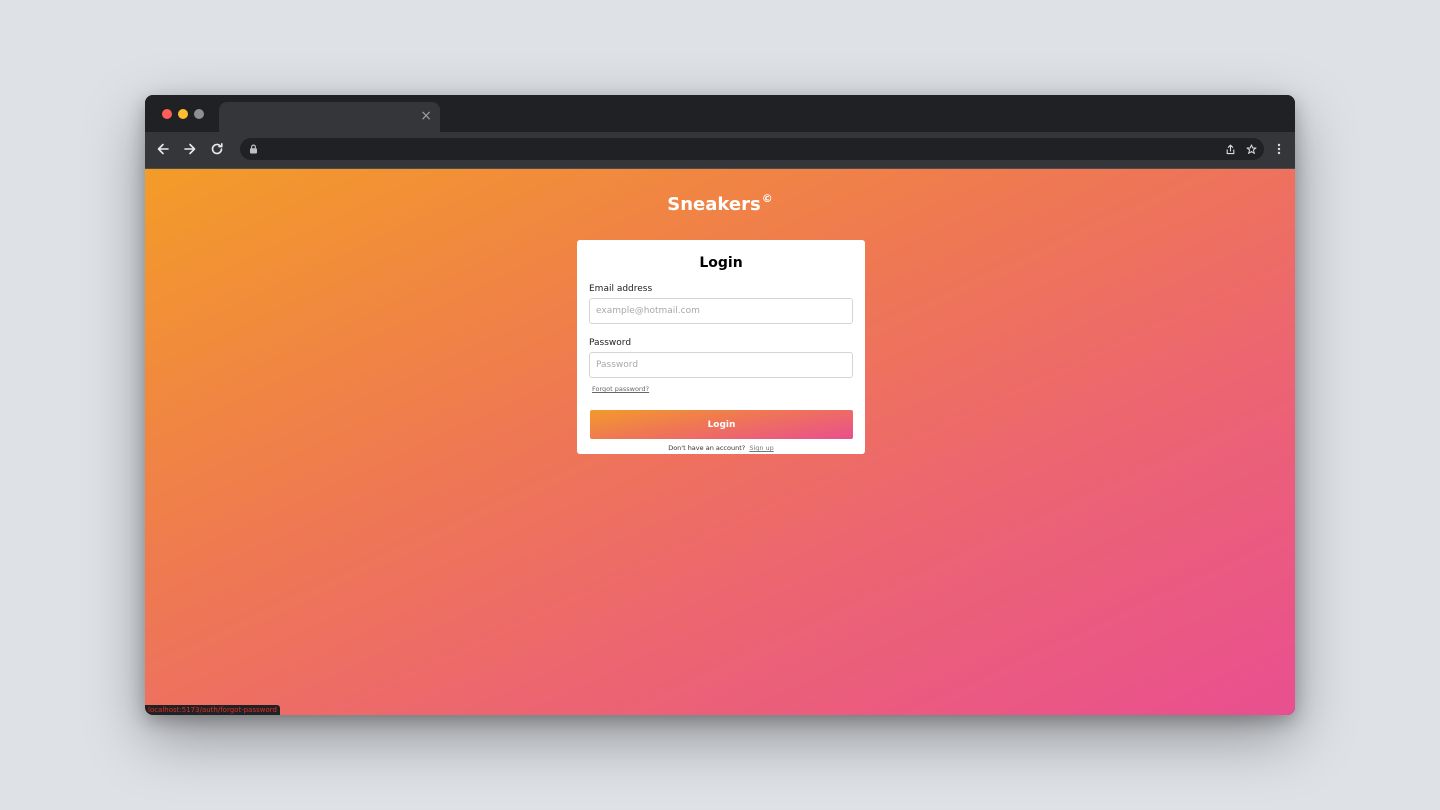 This screenshot has height=810, width=1440. I want to click on signup-prompt-text: Don't have an account?, so click(707, 448).